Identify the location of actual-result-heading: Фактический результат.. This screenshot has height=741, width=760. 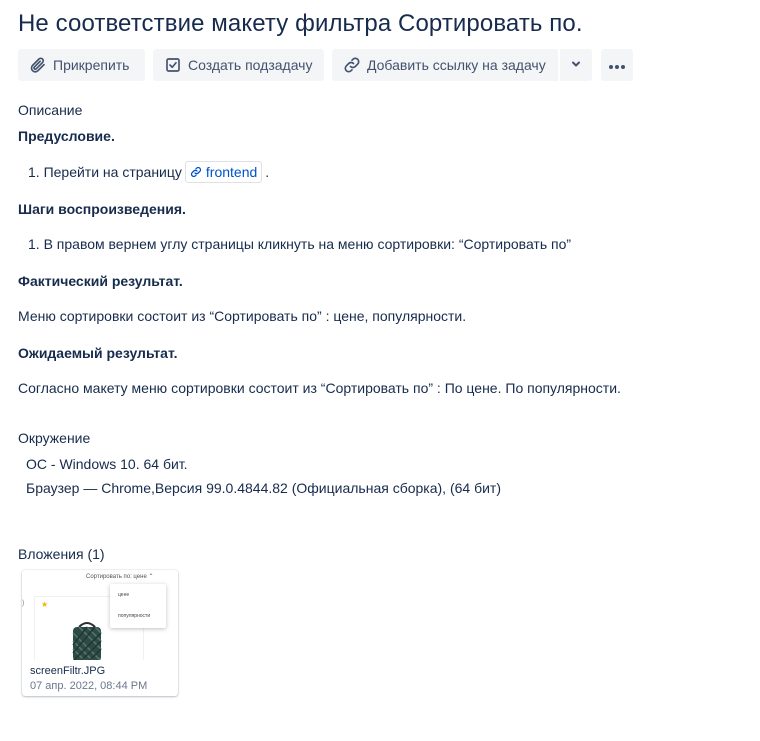
(100, 281).